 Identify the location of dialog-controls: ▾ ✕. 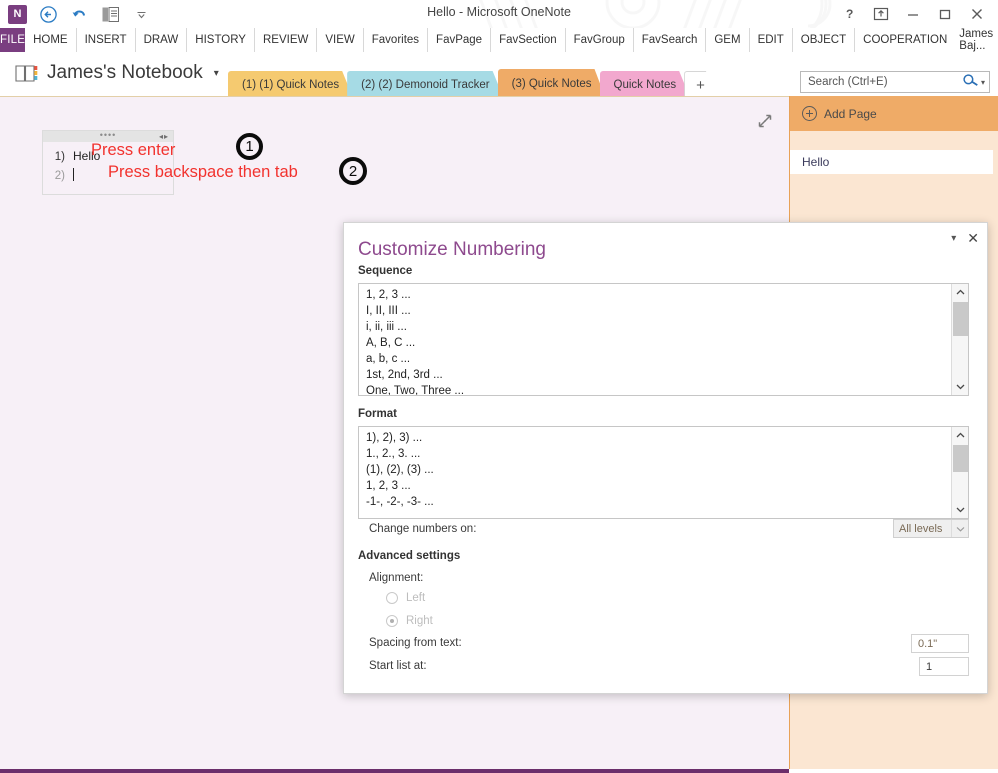
(965, 238).